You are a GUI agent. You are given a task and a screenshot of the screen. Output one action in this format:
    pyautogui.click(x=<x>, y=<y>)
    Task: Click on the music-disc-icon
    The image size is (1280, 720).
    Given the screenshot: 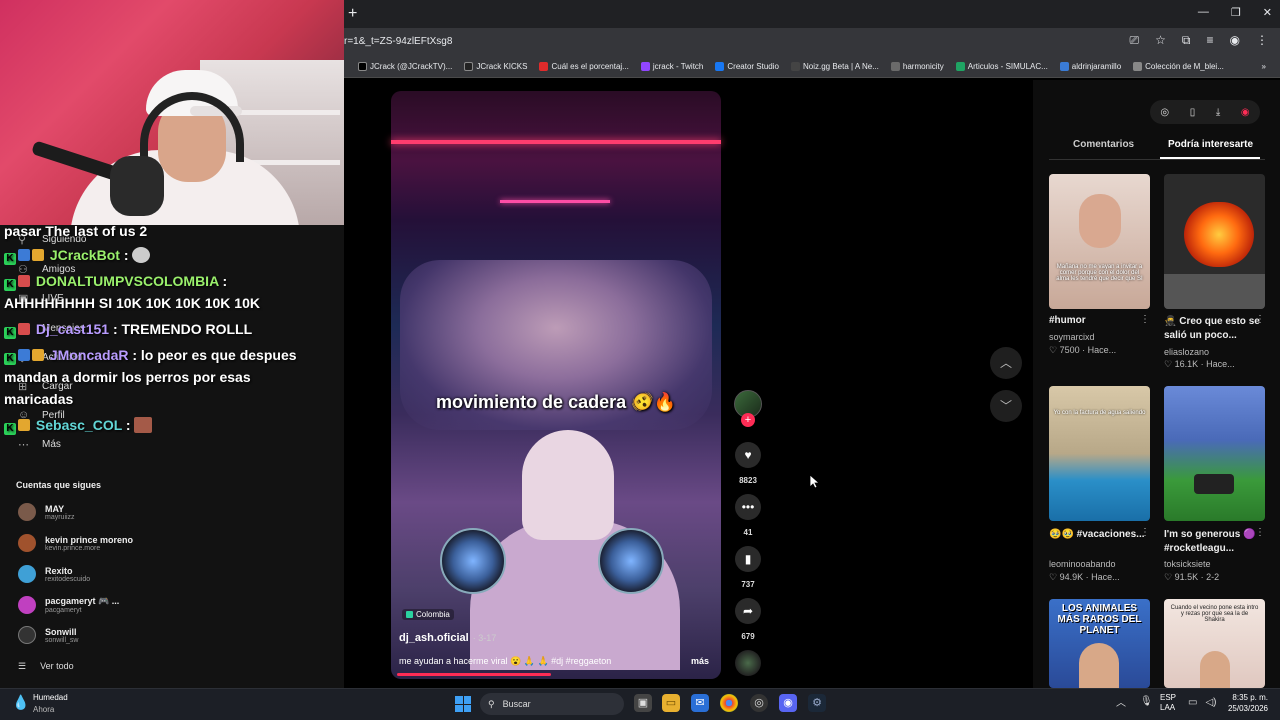 What is the action you would take?
    pyautogui.click(x=748, y=663)
    